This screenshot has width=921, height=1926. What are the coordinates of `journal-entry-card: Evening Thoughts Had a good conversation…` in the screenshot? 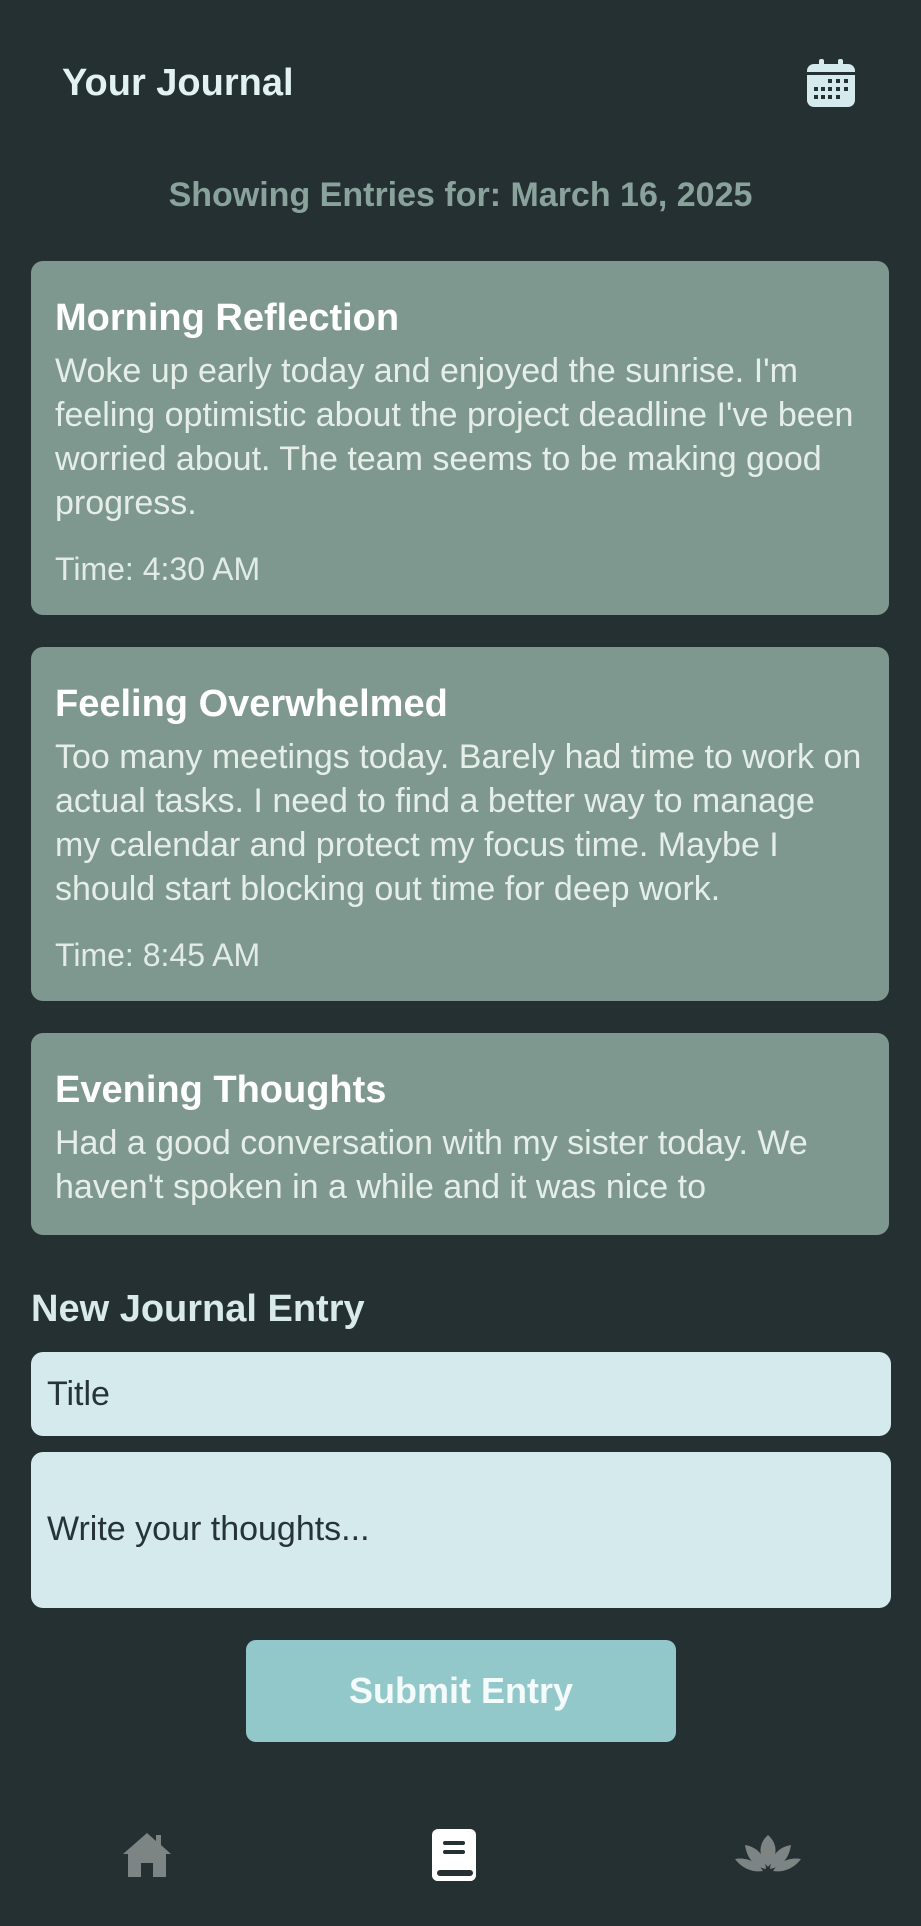 It's located at (460, 1134).